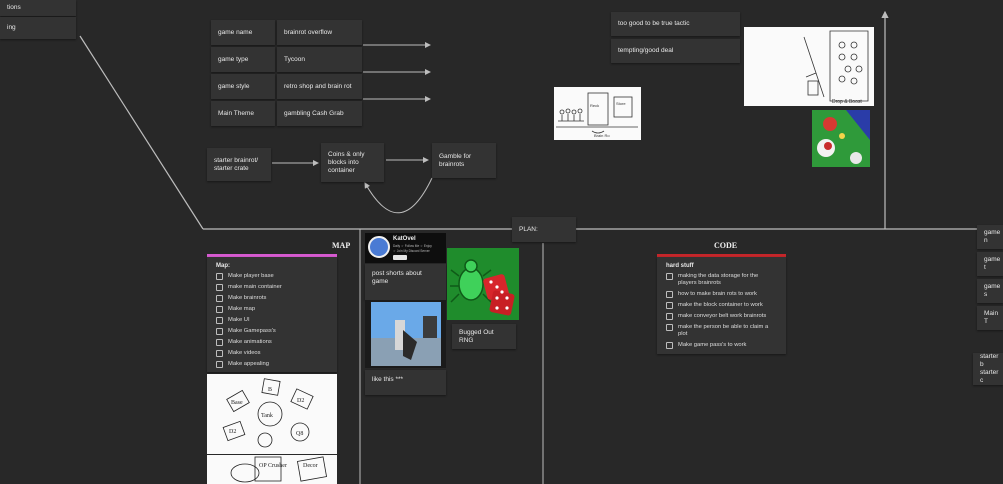  What do you see at coordinates (602, 135) in the screenshot?
I see `svg-text: Brain Ro` at bounding box center [602, 135].